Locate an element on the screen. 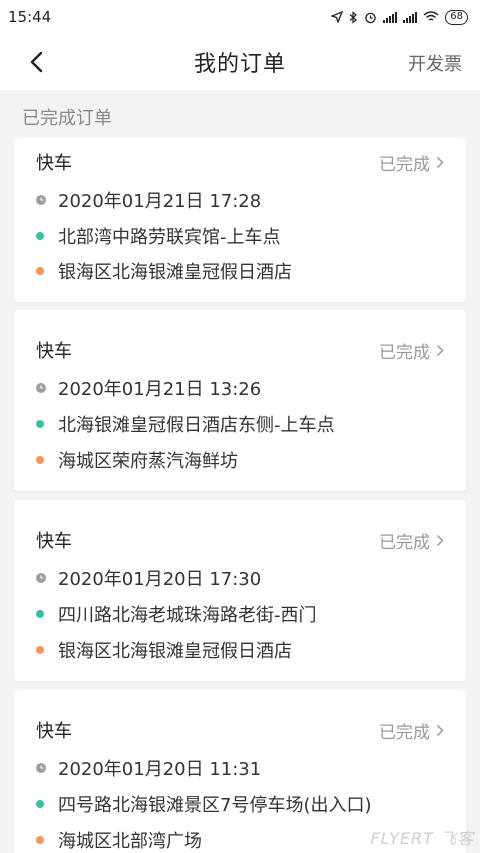  section-label: 已完成订单 is located at coordinates (67, 118).